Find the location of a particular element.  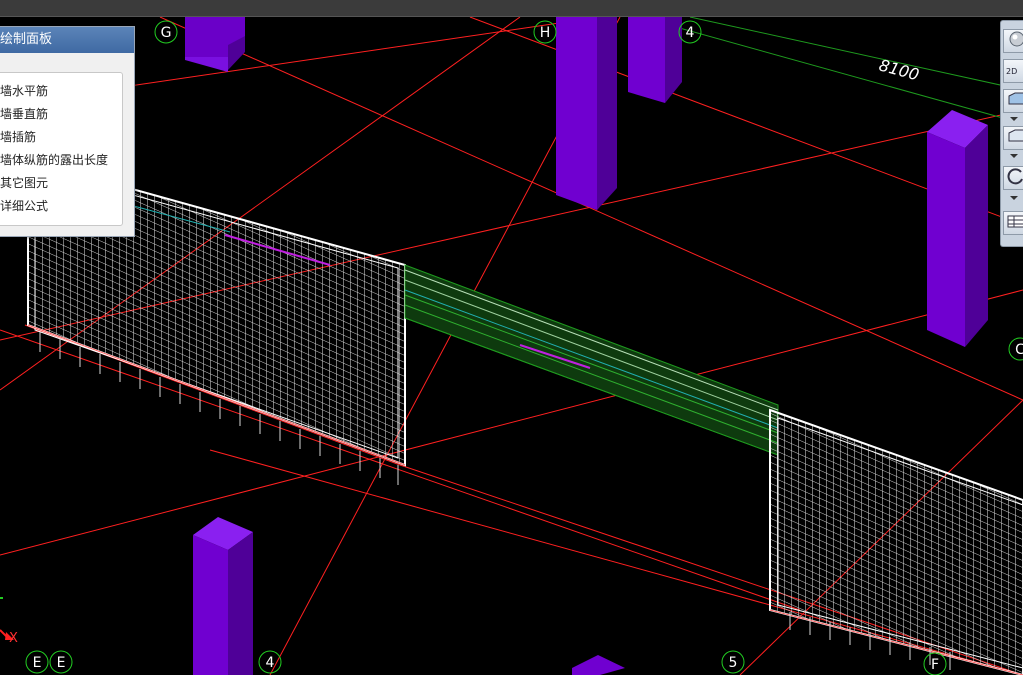

rotate-view-button is located at coordinates (1013, 178).